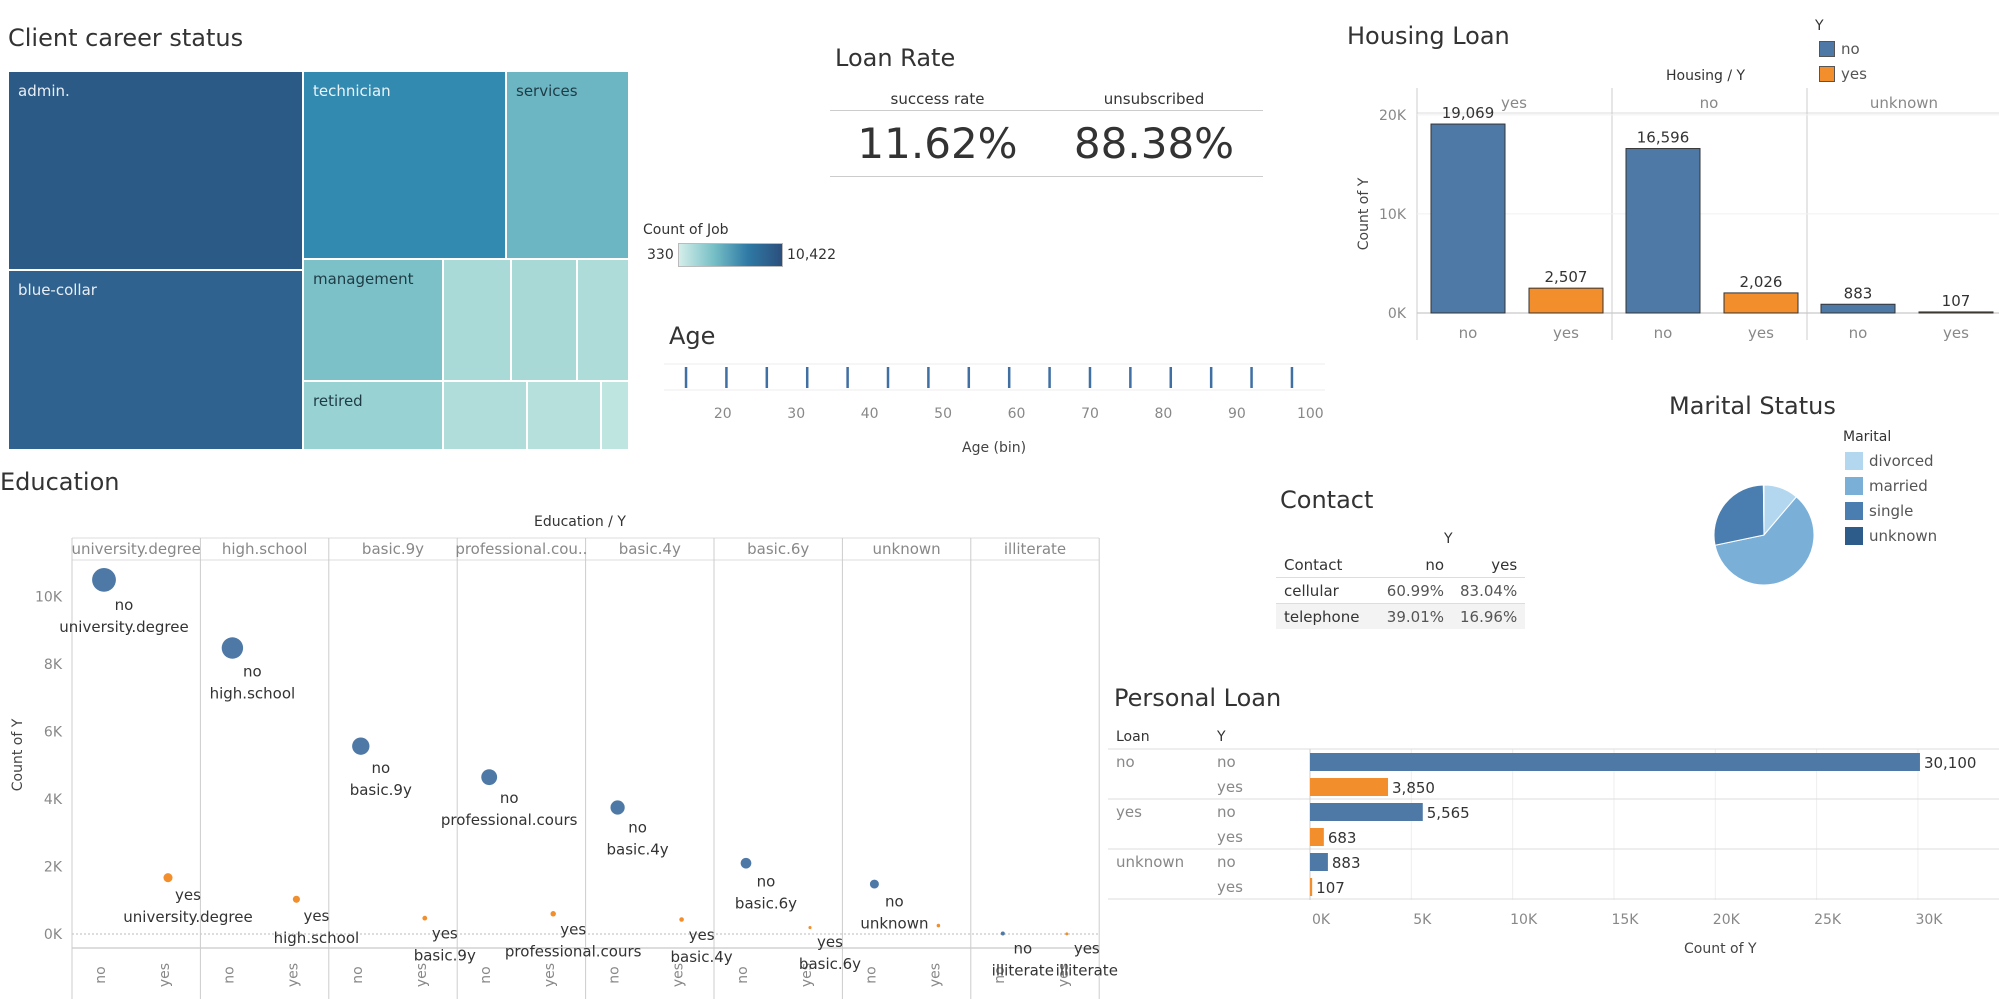  Describe the element at coordinates (1125, 762) in the screenshot. I see `personal-loan-label: no` at that location.